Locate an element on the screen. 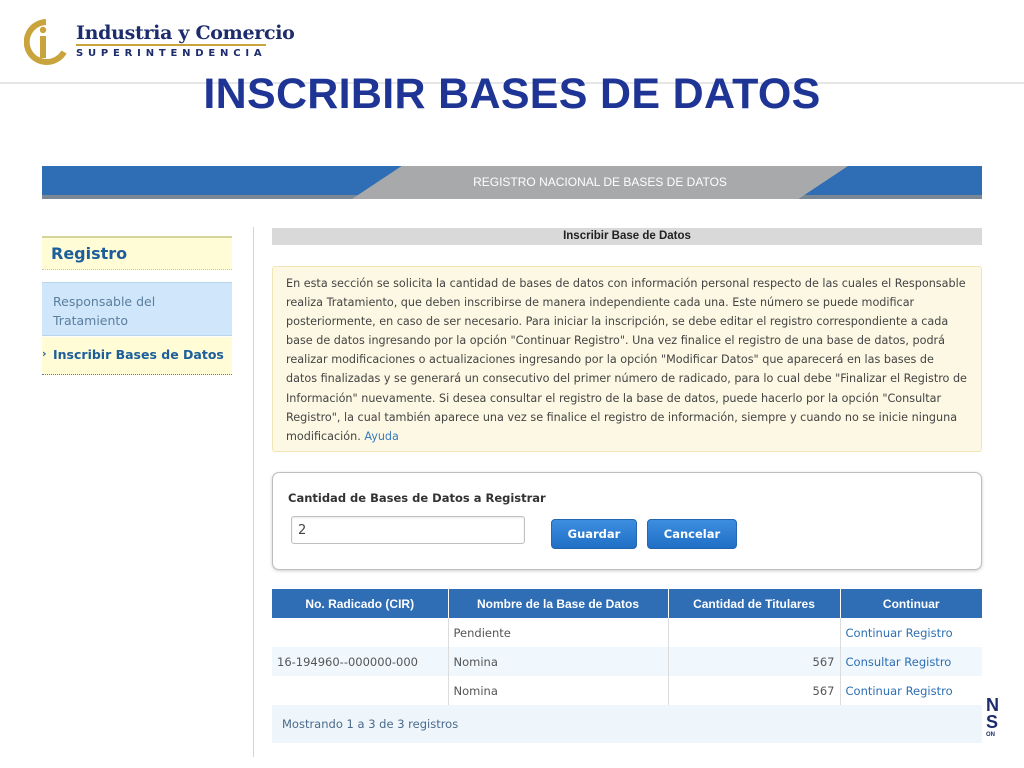 The image size is (1024, 768). edge-text: N S ON is located at coordinates (993, 718).